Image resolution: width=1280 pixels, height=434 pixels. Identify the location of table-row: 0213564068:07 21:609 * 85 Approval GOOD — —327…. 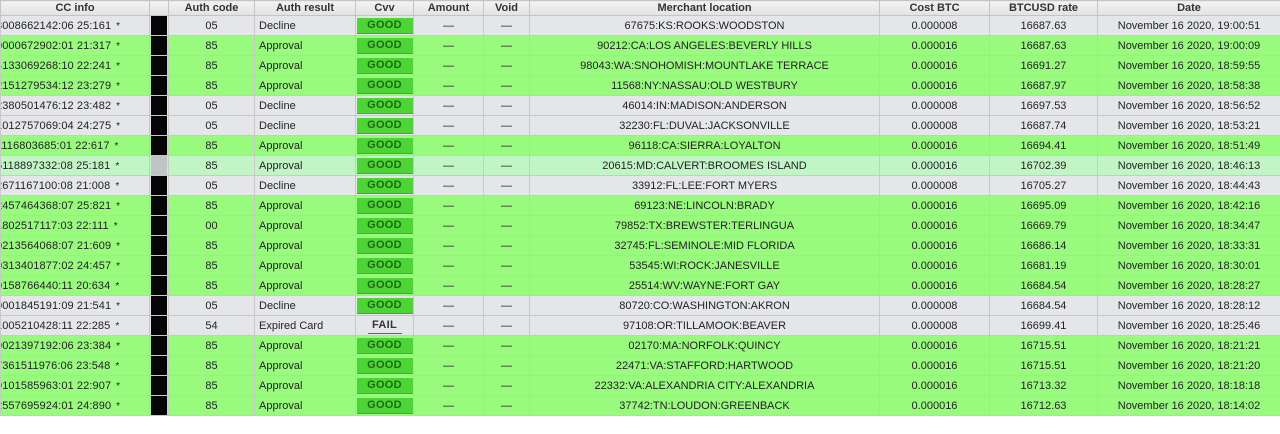
(640, 245).